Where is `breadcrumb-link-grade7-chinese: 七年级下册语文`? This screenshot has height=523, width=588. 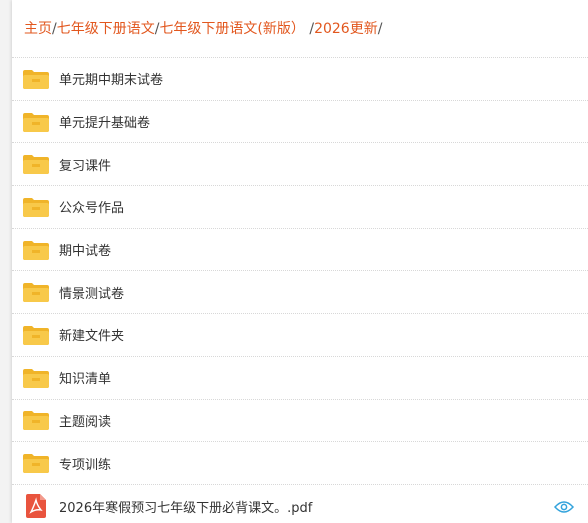 breadcrumb-link-grade7-chinese: 七年级下册语文 is located at coordinates (106, 29).